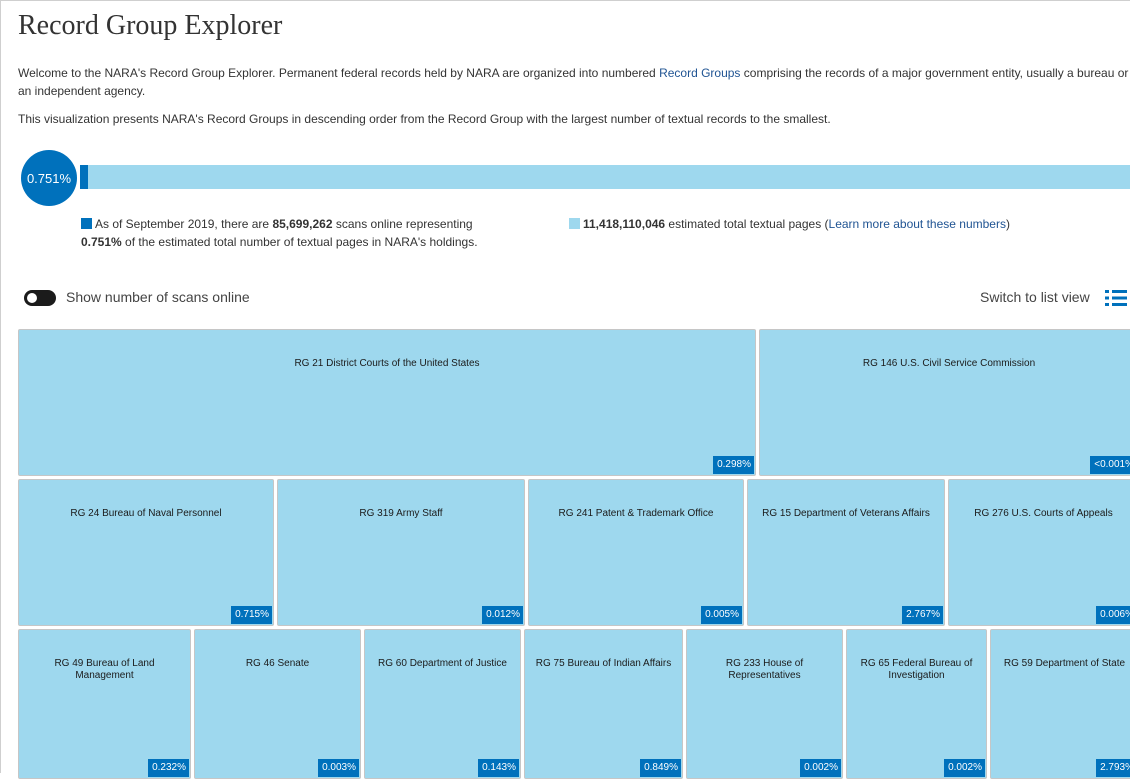 This screenshot has height=779, width=1130. What do you see at coordinates (764, 704) in the screenshot?
I see `record-group-tile: RG 233 House of Representatives 0.002%` at bounding box center [764, 704].